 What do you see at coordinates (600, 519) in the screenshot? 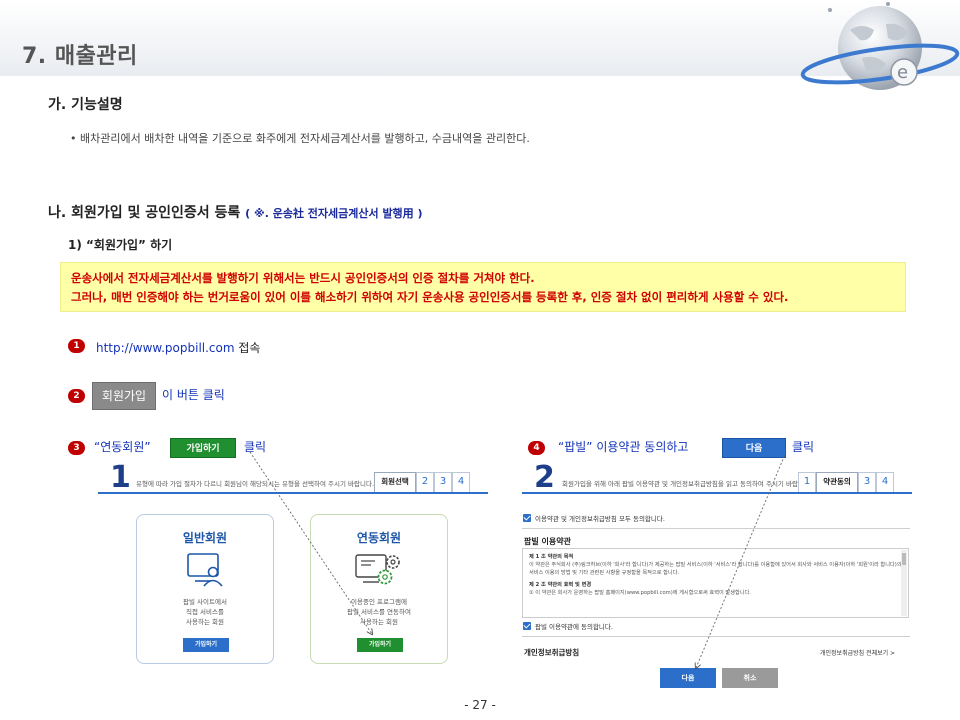
I see `agree-all-label: 이용약관 및 개인정보취급방침 모두 동의합니다.` at bounding box center [600, 519].